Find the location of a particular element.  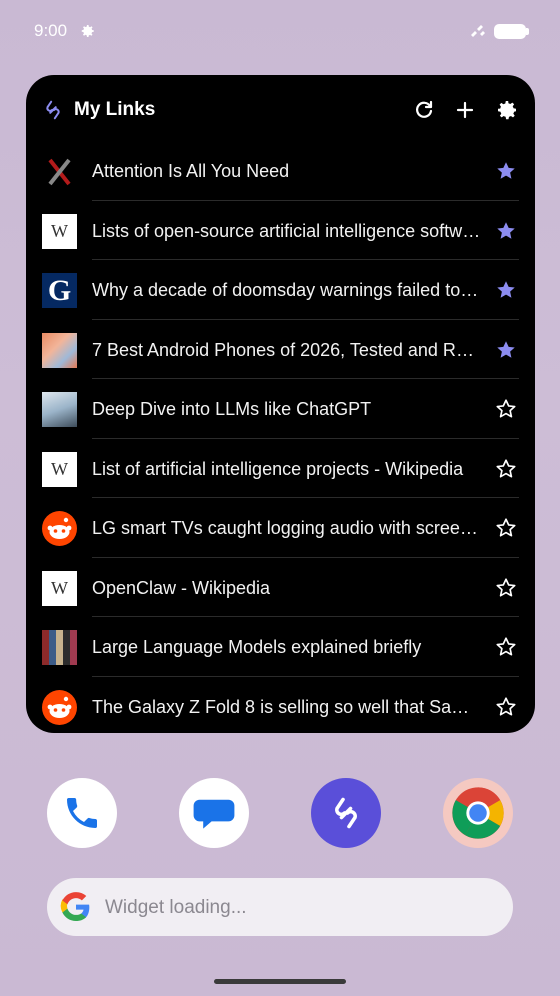

link-title: Large Language Models explained briefly is located at coordinates (257, 647).